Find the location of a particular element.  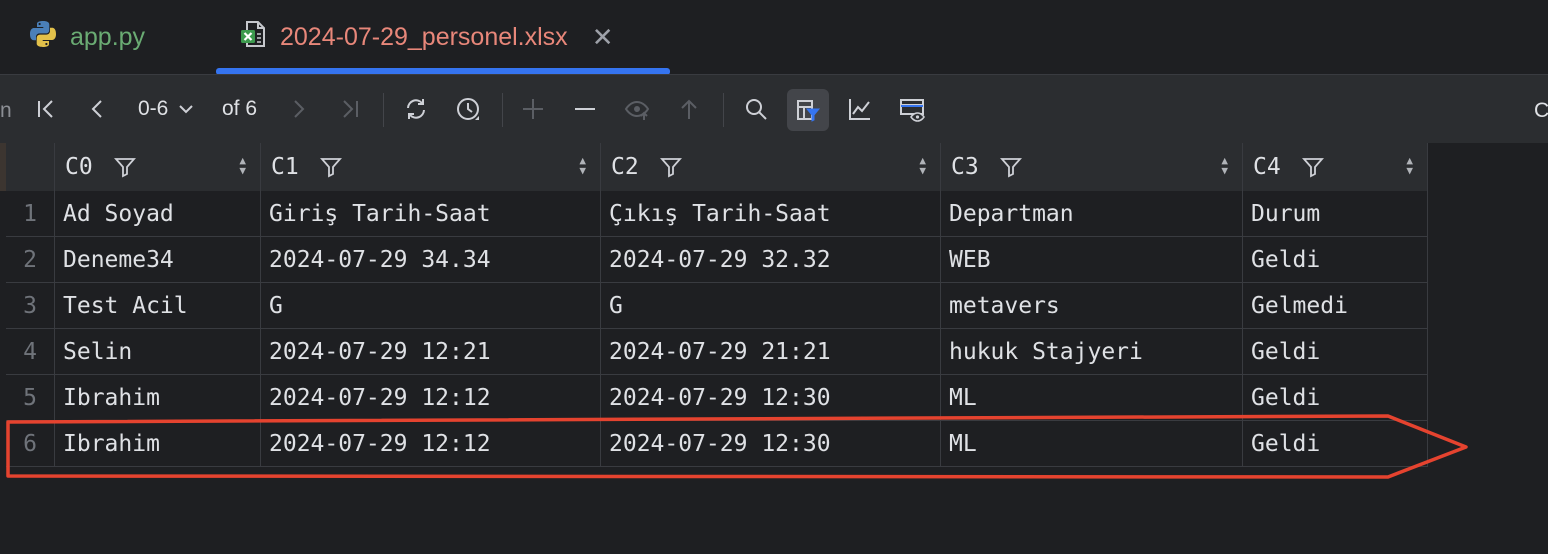

previous-page-button is located at coordinates (98, 109).